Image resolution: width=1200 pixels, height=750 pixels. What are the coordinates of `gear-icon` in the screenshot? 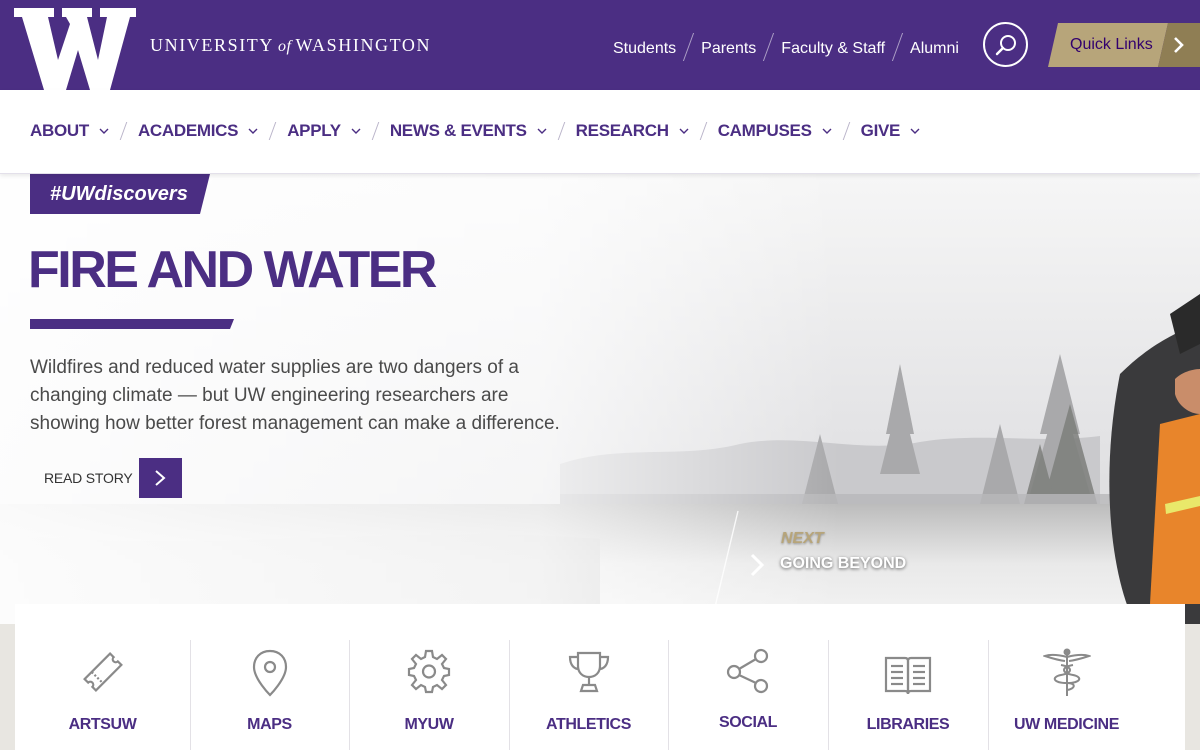 It's located at (429, 671).